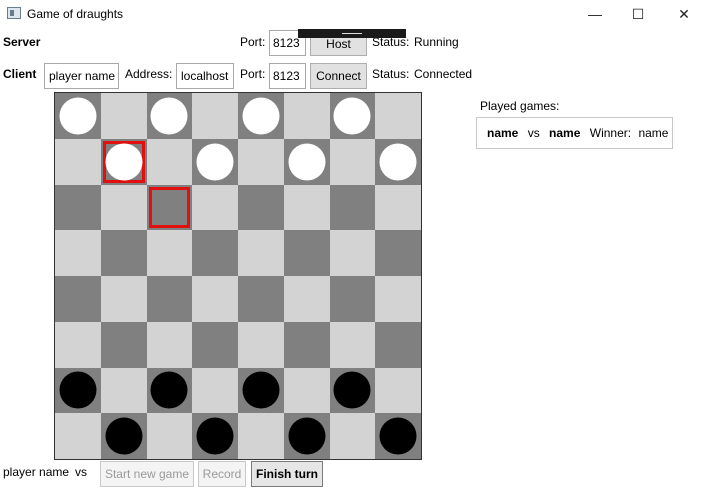 This screenshot has height=495, width=707. I want to click on window-title: Game of draughts, so click(75, 14).